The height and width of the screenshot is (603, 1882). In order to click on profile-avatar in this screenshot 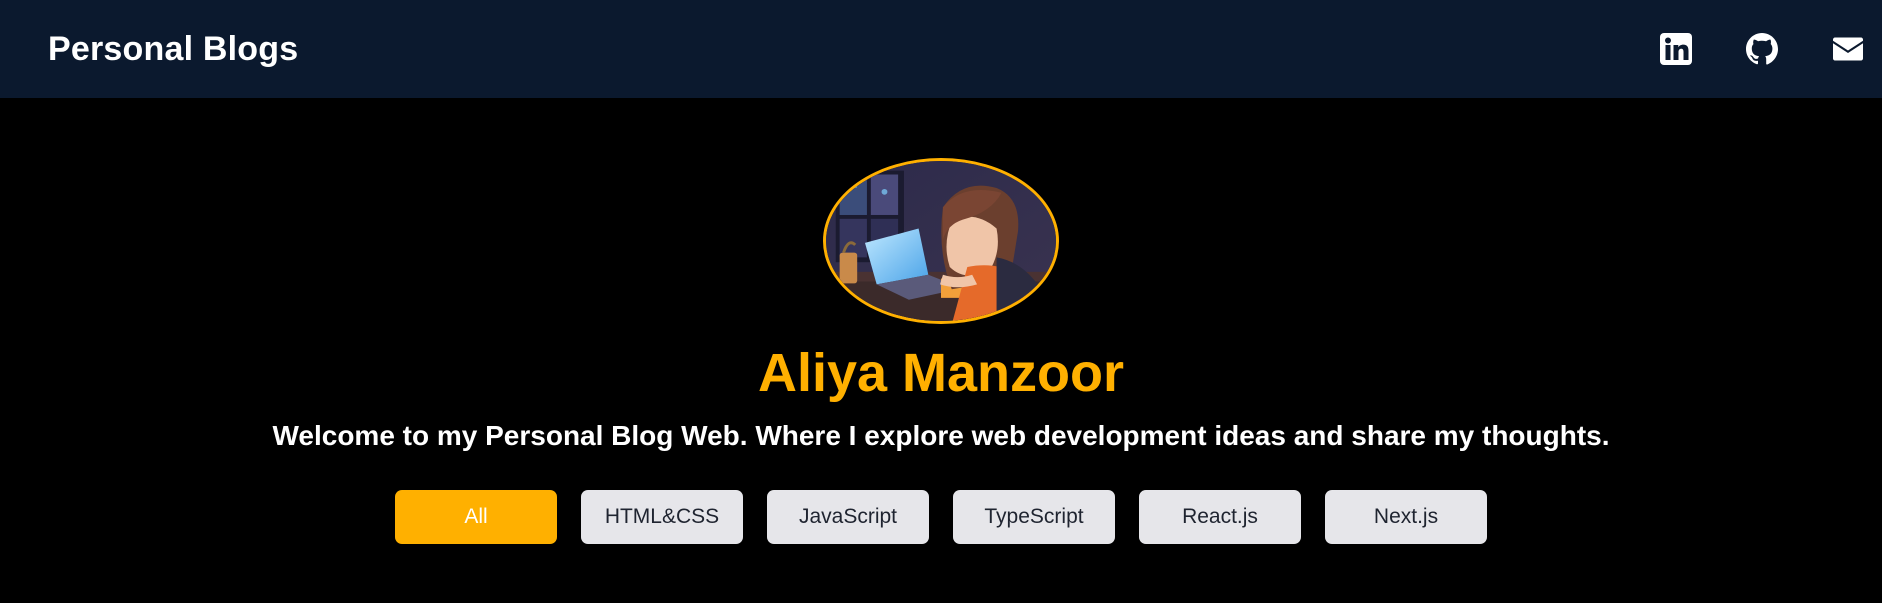, I will do `click(941, 241)`.